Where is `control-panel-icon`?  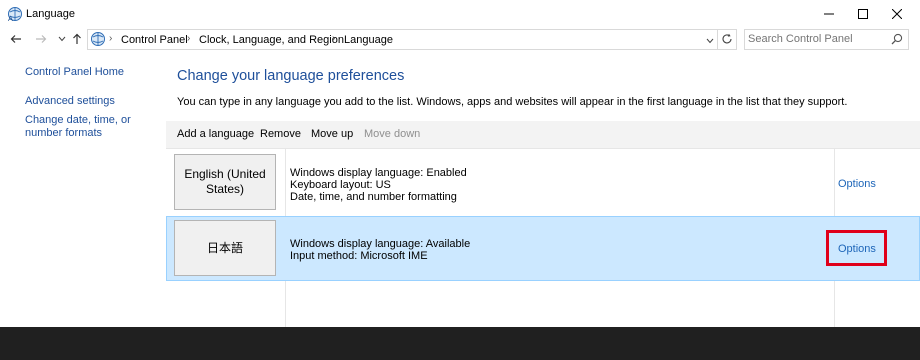 control-panel-icon is located at coordinates (98, 39).